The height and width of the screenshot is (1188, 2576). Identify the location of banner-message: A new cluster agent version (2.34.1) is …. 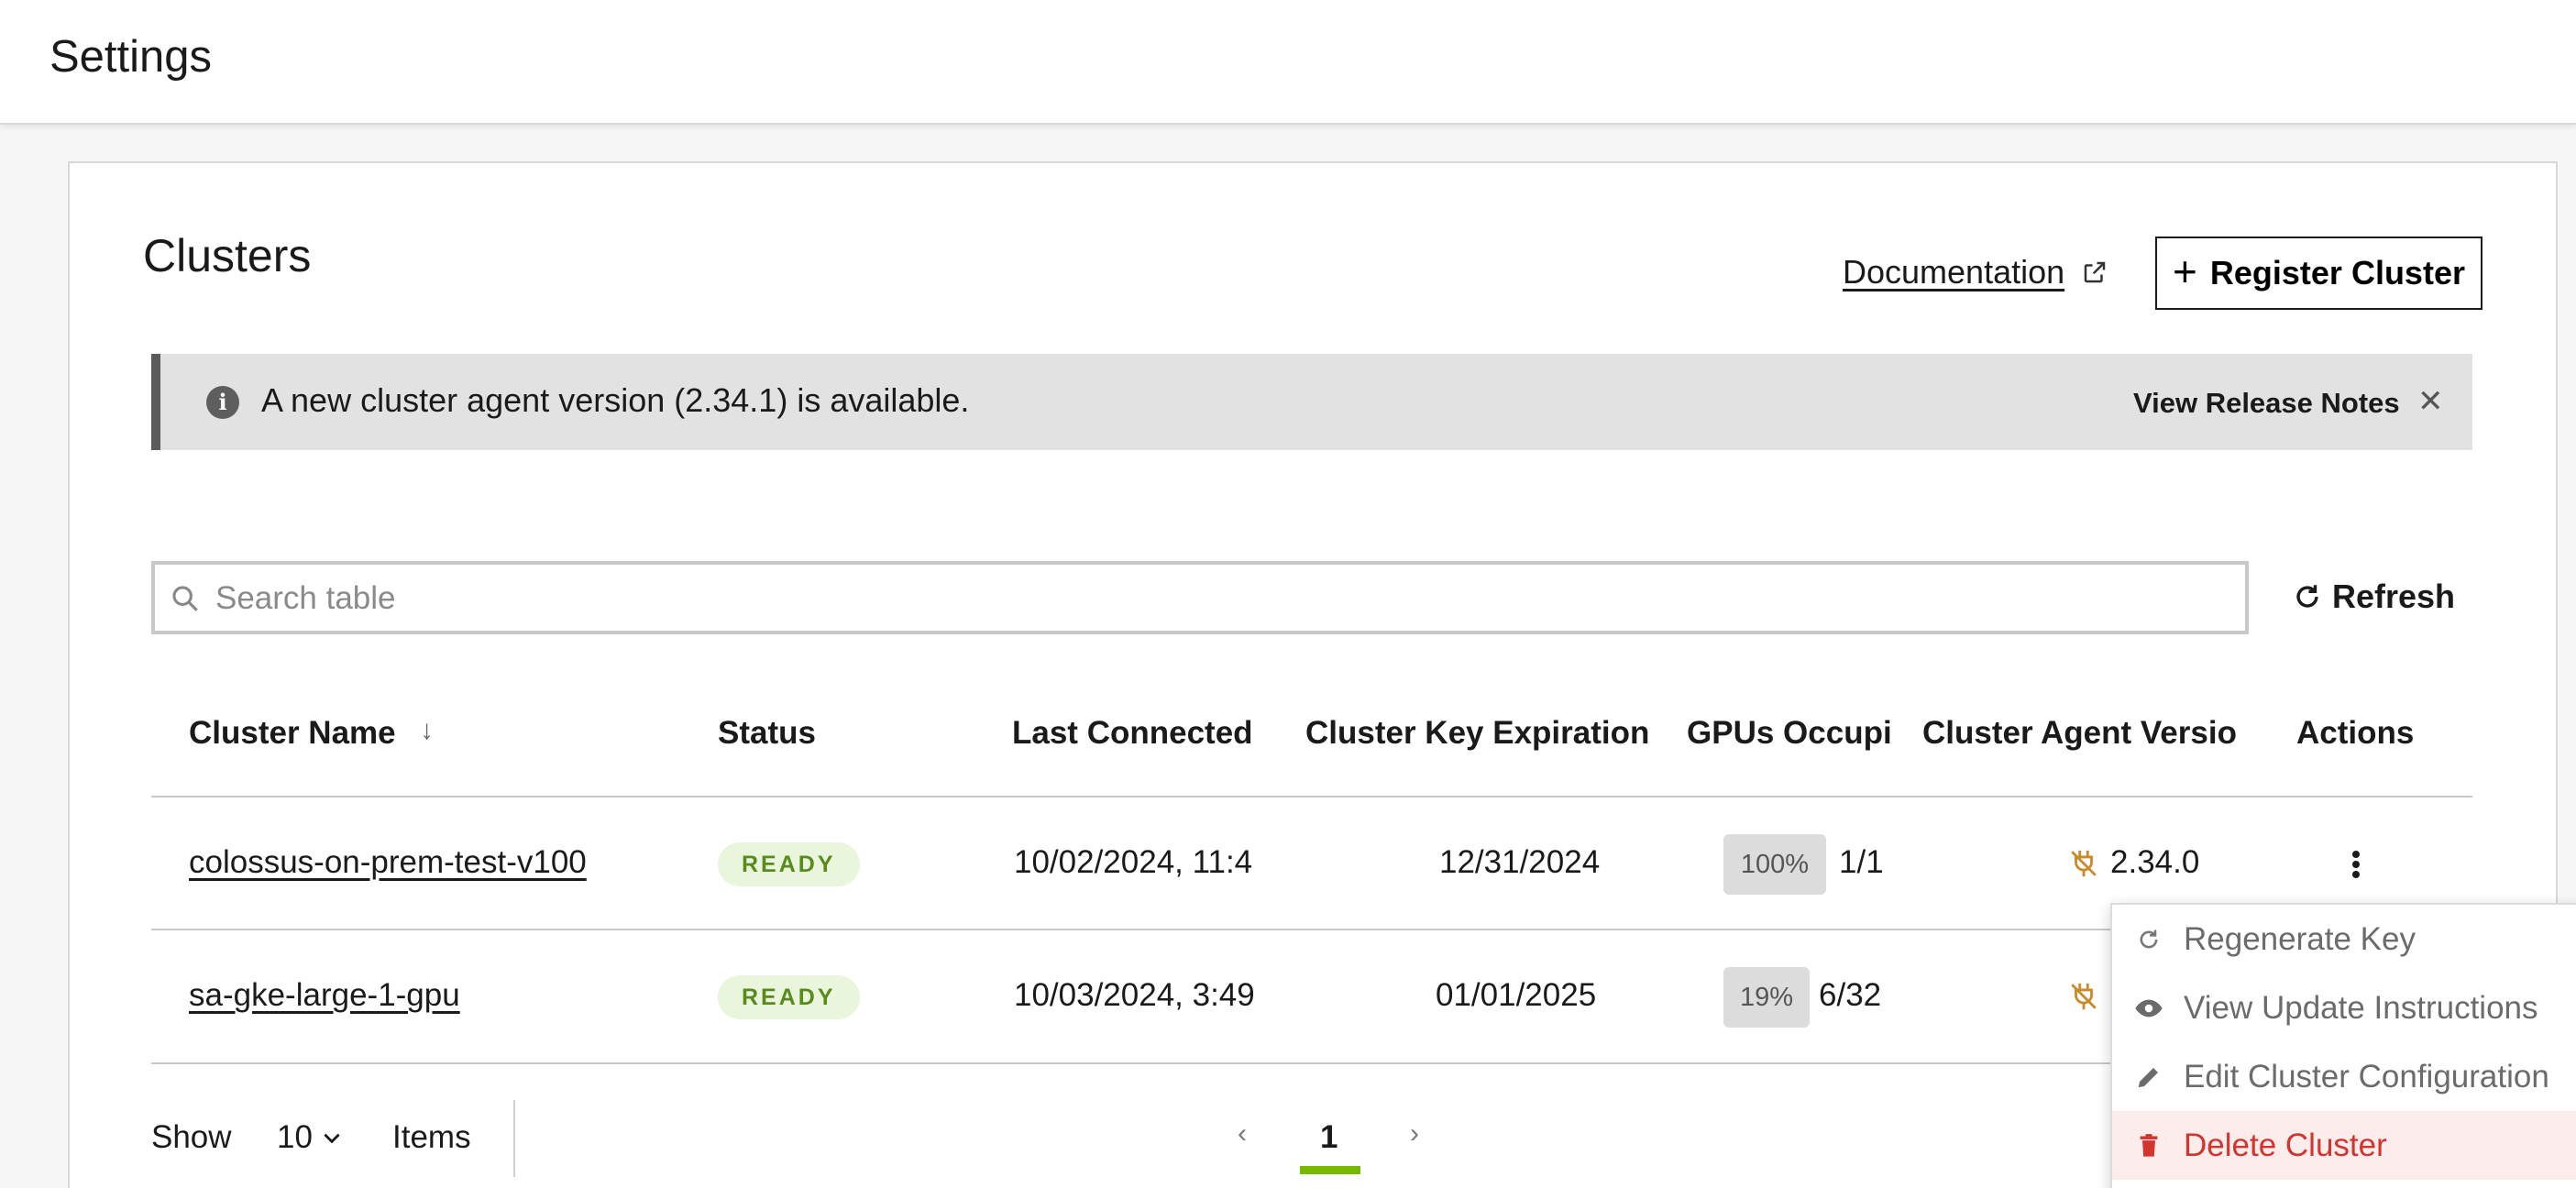
(616, 400).